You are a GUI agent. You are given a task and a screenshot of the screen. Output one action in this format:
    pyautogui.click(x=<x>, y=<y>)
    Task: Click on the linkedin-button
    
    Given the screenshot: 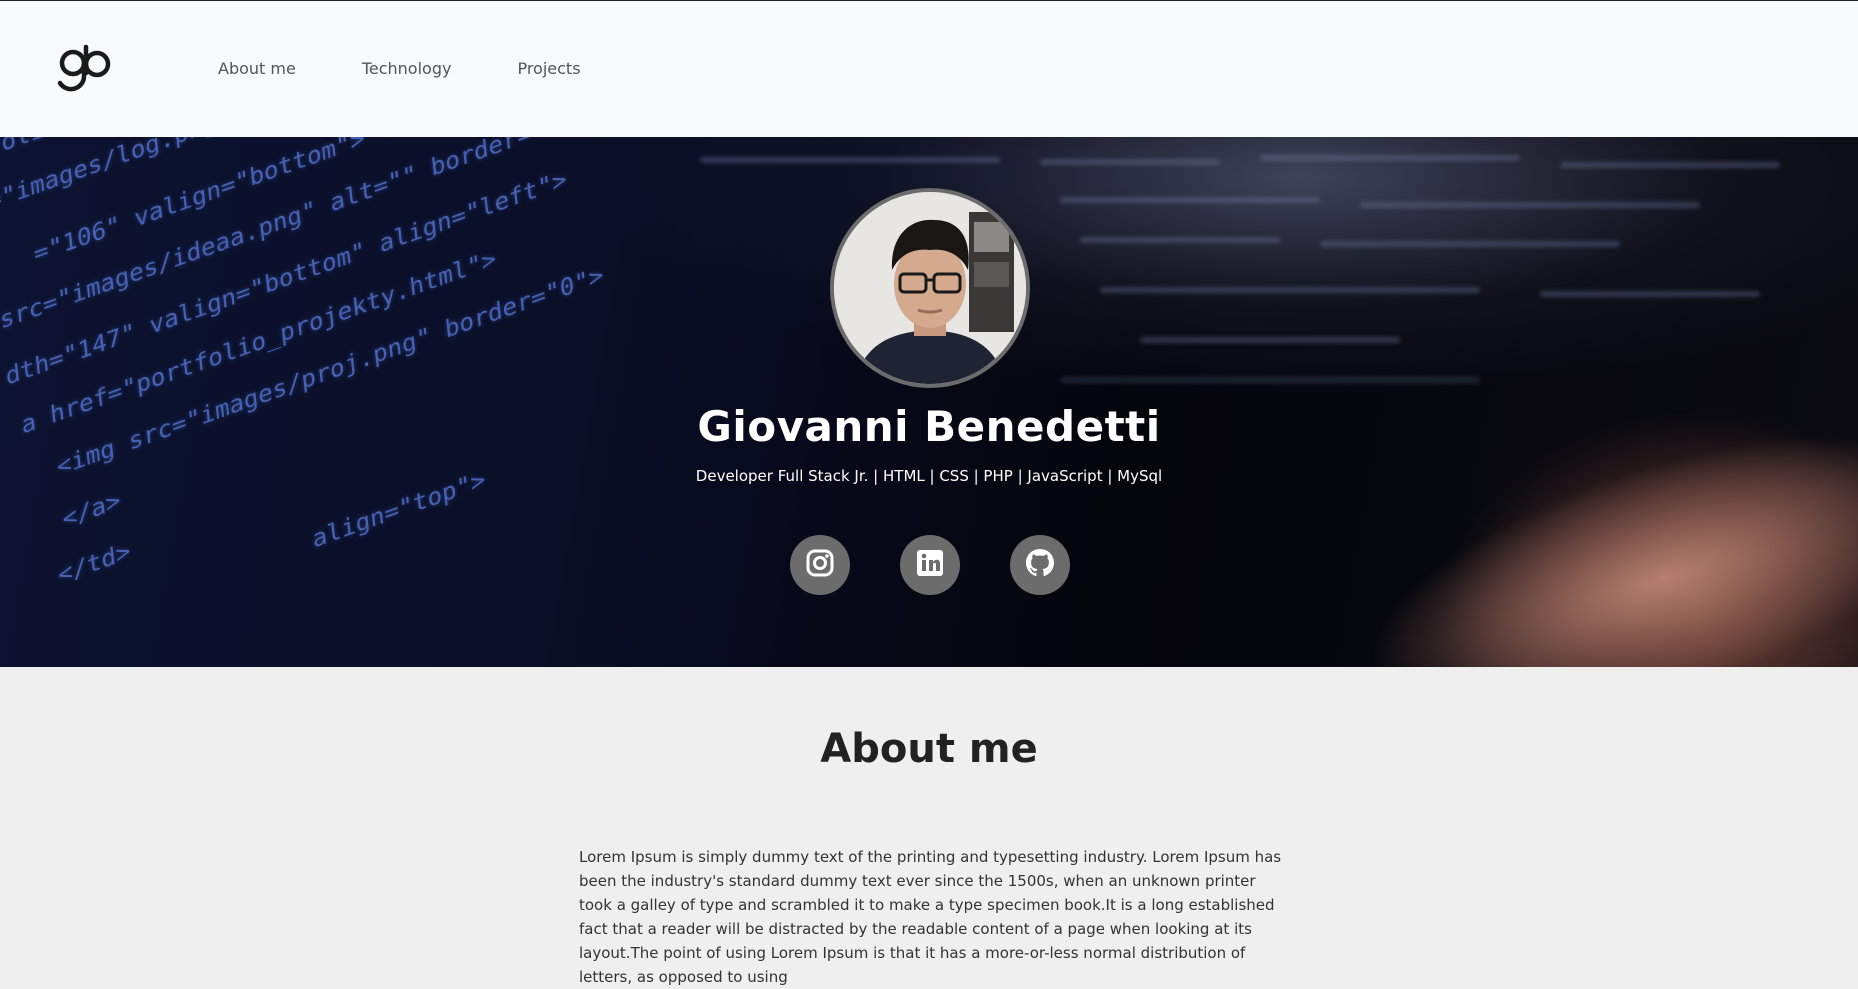 What is the action you would take?
    pyautogui.click(x=930, y=565)
    